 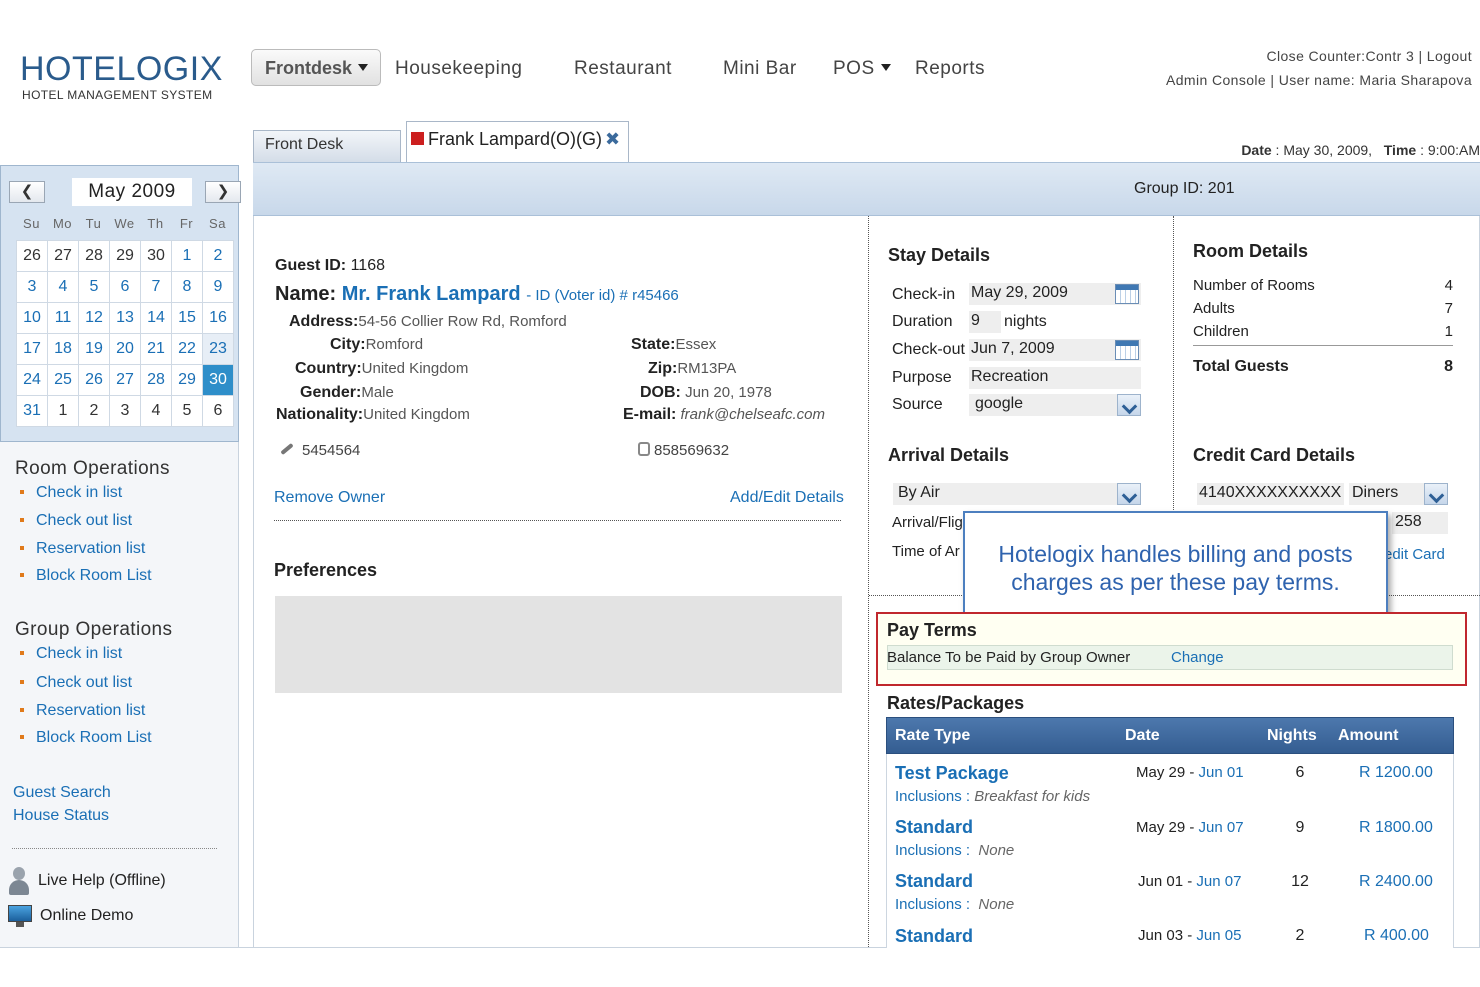 I want to click on guest-name-value: Mr. Frank Lampard, so click(x=431, y=294).